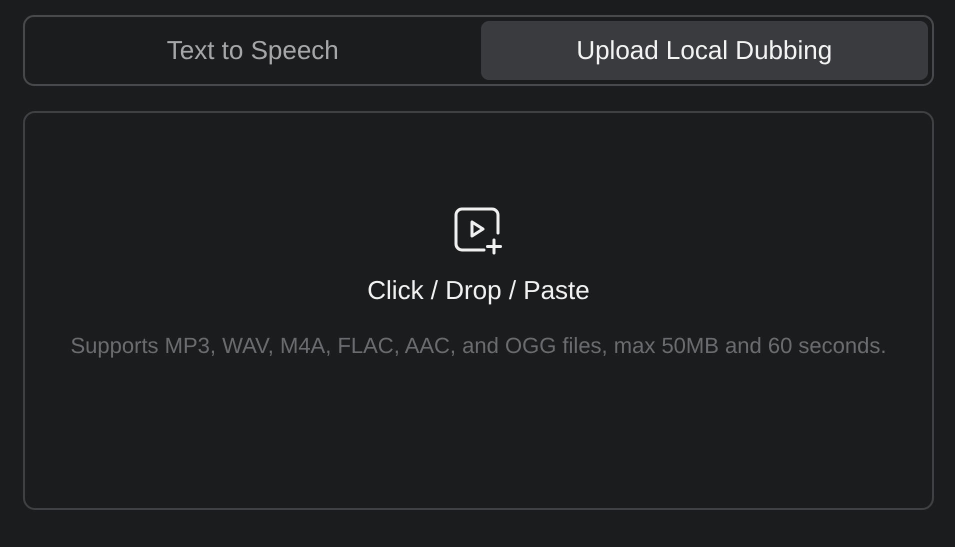 The width and height of the screenshot is (955, 547). I want to click on tab: Upload Local Dubbing, so click(704, 50).